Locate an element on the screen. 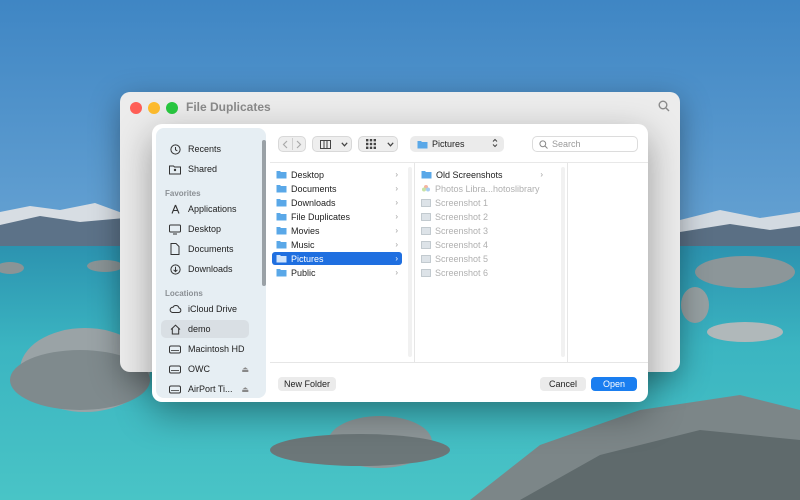 The height and width of the screenshot is (500, 800). window-title: File Duplicates is located at coordinates (228, 107).